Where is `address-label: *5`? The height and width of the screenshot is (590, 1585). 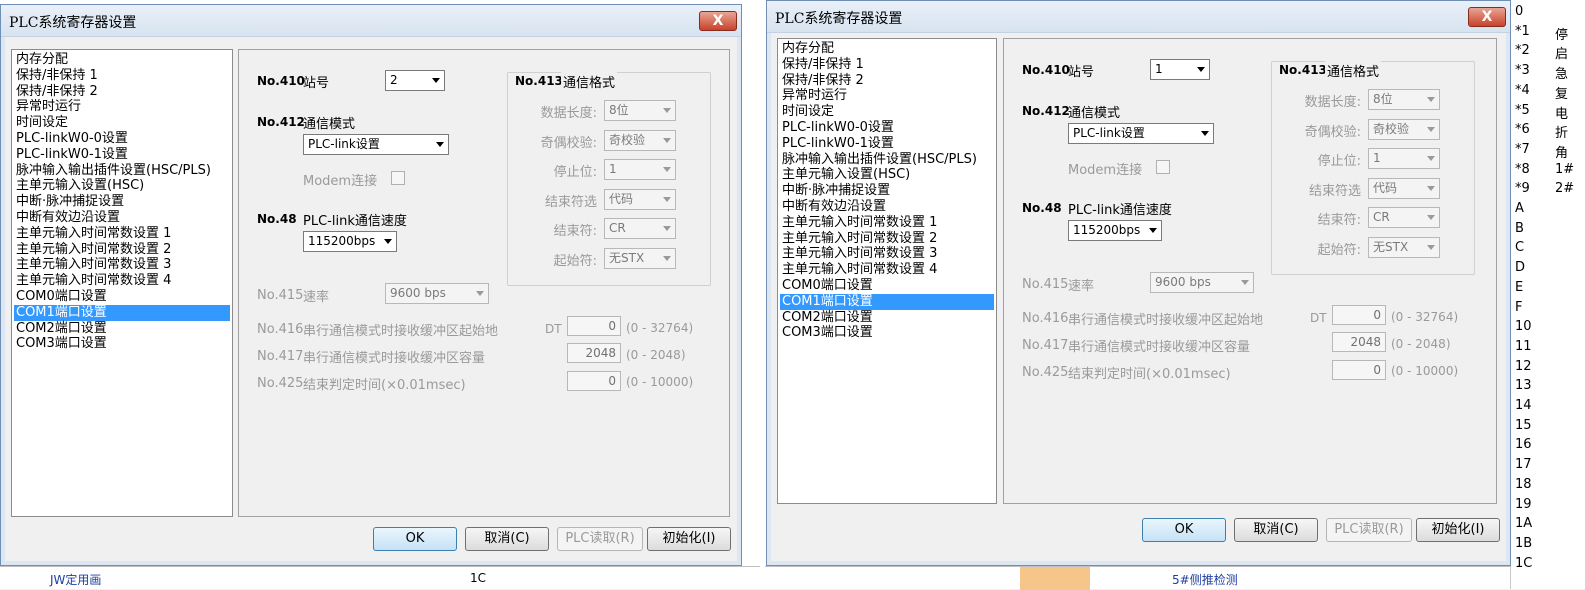 address-label: *5 is located at coordinates (1522, 110).